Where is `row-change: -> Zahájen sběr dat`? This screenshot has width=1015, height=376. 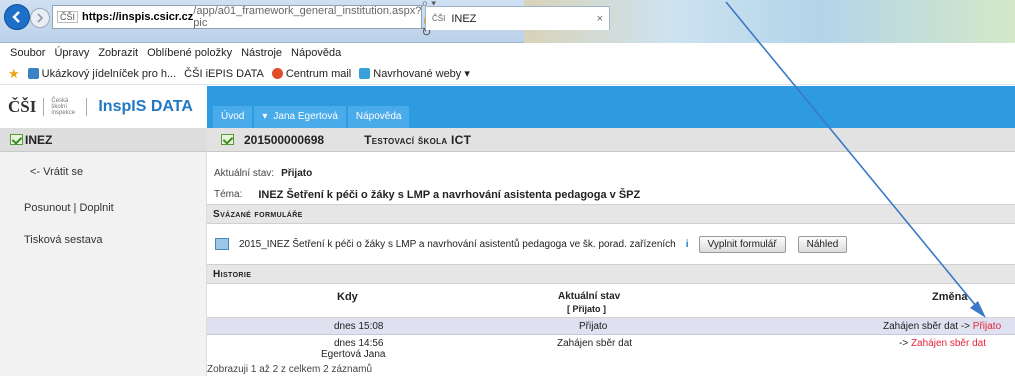 row-change: -> Zahájen sběr dat is located at coordinates (943, 343).